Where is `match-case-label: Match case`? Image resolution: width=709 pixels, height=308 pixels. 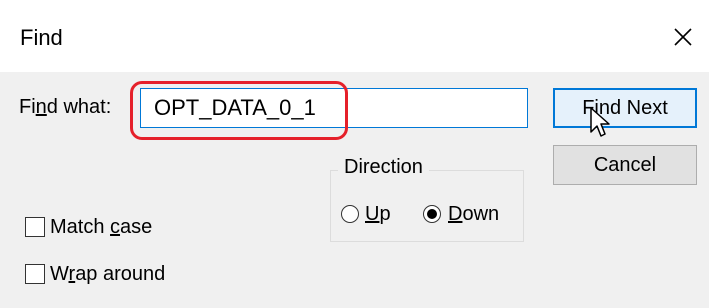
match-case-label: Match case is located at coordinates (101, 227).